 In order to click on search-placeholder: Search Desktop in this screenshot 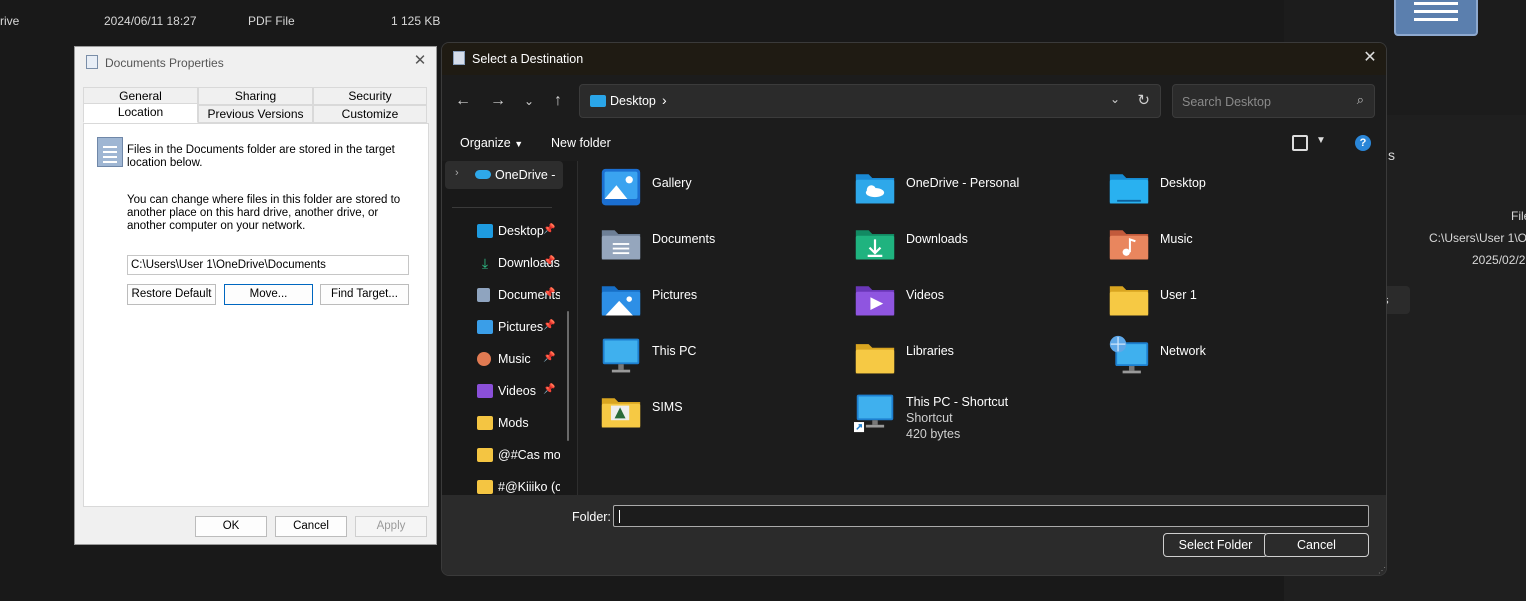, I will do `click(1226, 102)`.